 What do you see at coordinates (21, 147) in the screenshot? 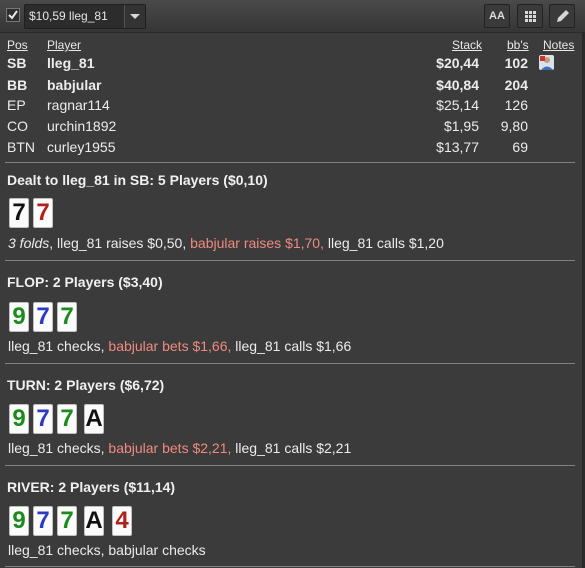
I see `row-pos: BTN` at bounding box center [21, 147].